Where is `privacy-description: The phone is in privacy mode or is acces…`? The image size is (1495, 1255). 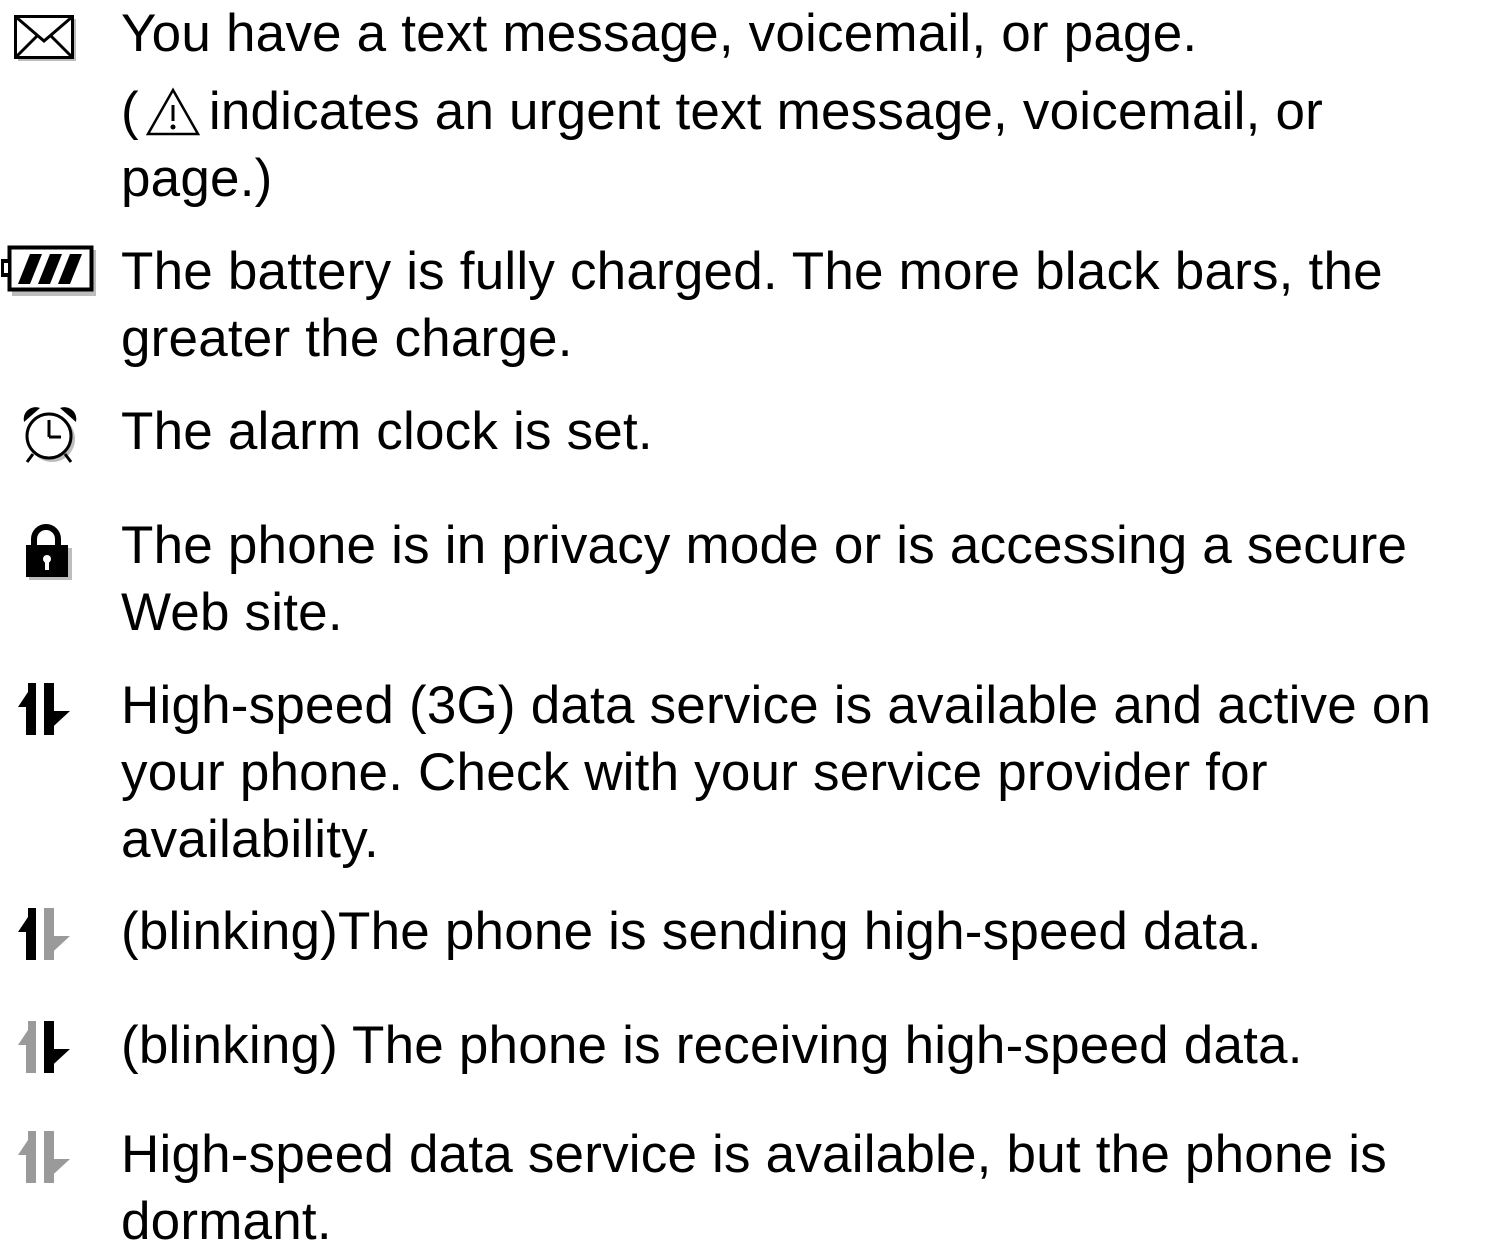 privacy-description: The phone is in privacy mode or is acces… is located at coordinates (806, 579).